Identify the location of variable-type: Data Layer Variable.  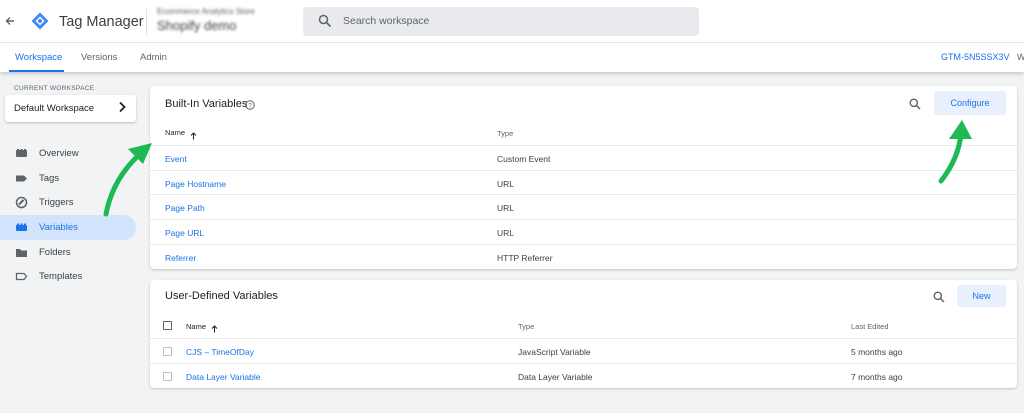
(555, 377).